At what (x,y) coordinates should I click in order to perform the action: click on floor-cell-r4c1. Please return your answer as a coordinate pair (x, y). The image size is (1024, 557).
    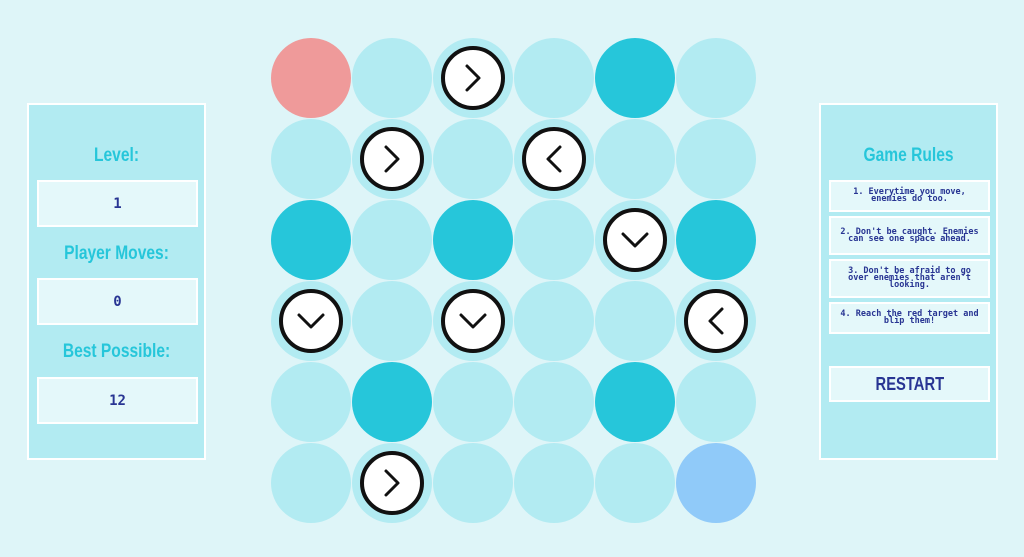
    Looking at the image, I should click on (311, 321).